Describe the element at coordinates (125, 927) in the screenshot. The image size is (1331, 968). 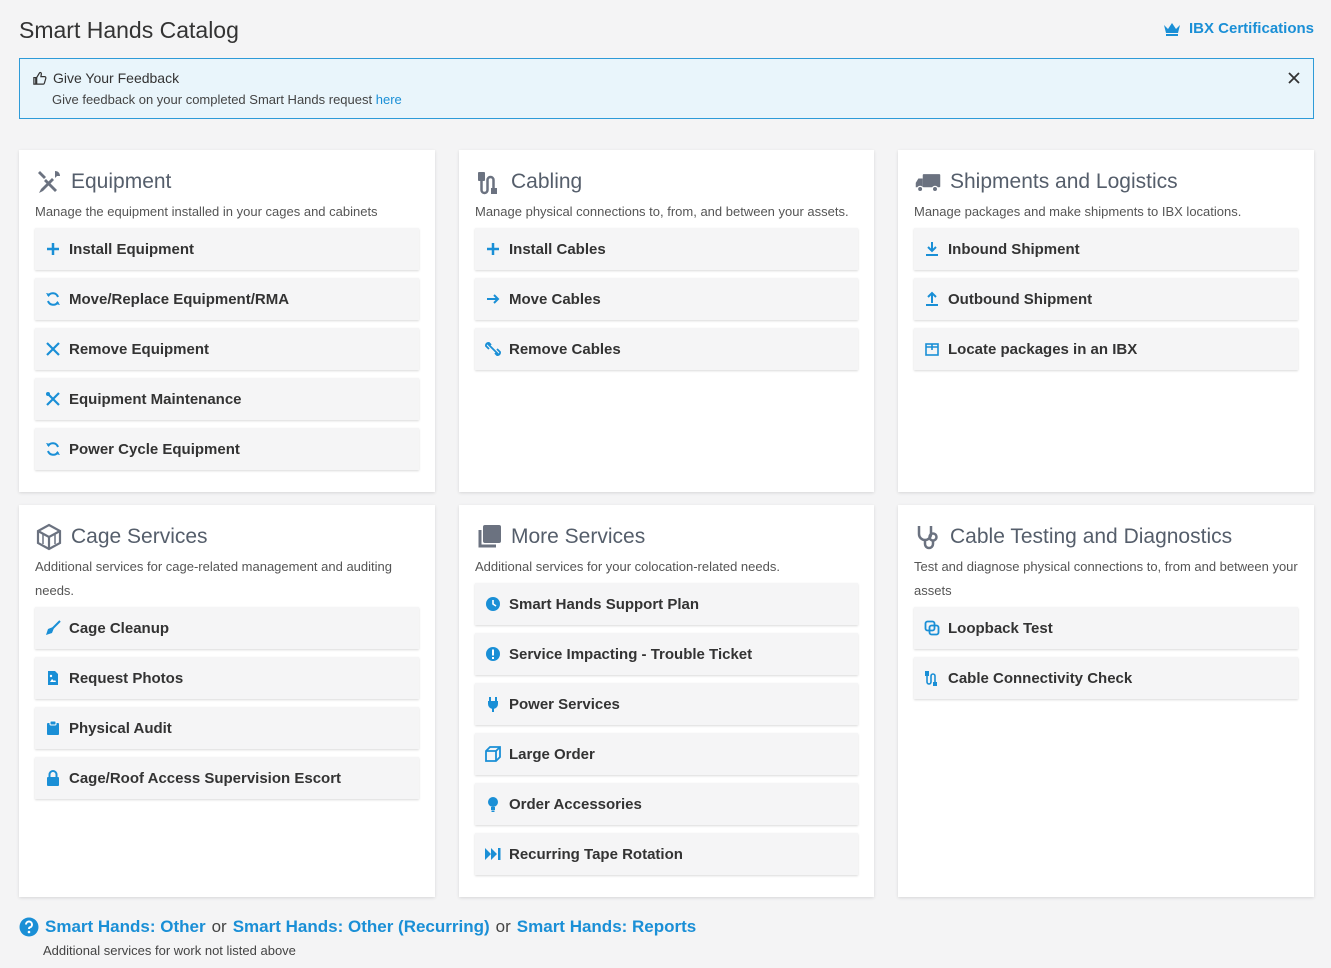
I see `smart-hands-other-link: Smart Hands: Other` at that location.